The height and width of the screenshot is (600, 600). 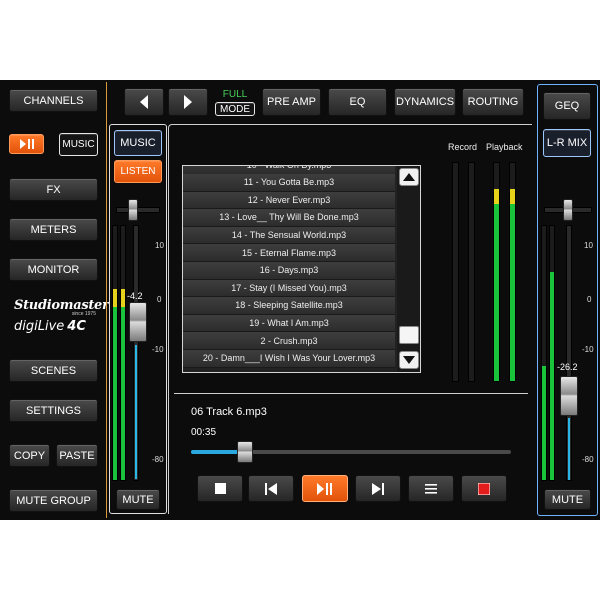 What do you see at coordinates (53, 410) in the screenshot?
I see `settings-button: SETTINGS` at bounding box center [53, 410].